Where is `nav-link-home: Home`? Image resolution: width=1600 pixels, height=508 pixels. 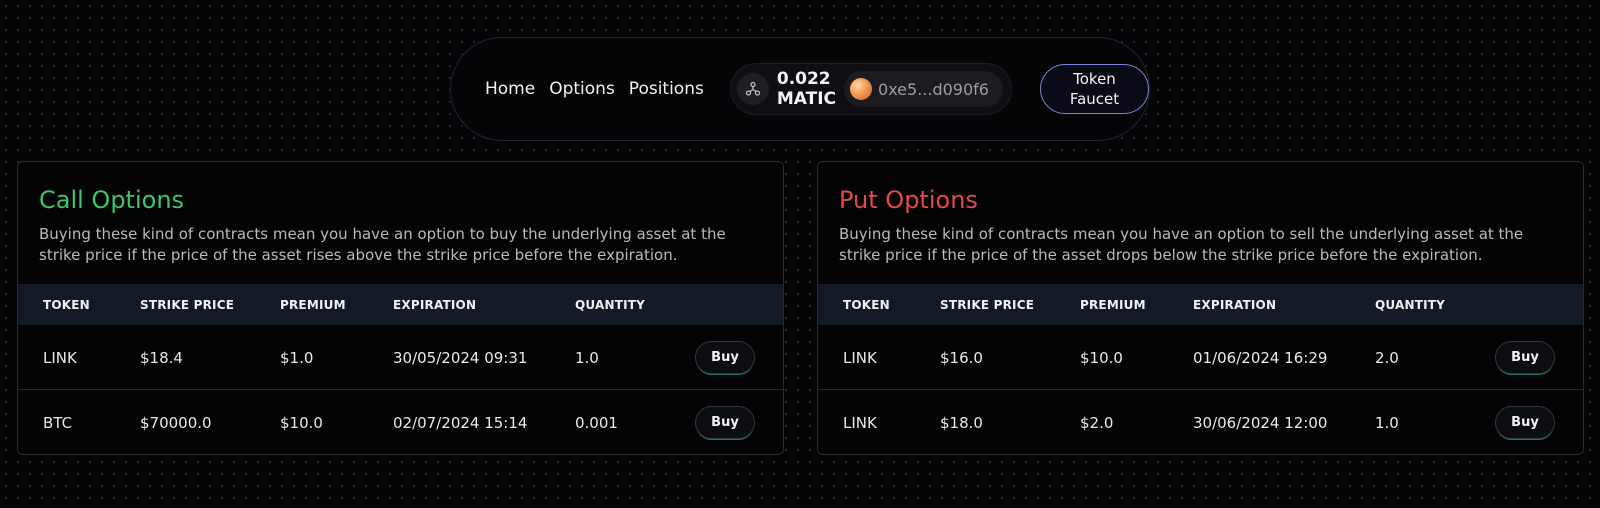
nav-link-home: Home is located at coordinates (510, 89).